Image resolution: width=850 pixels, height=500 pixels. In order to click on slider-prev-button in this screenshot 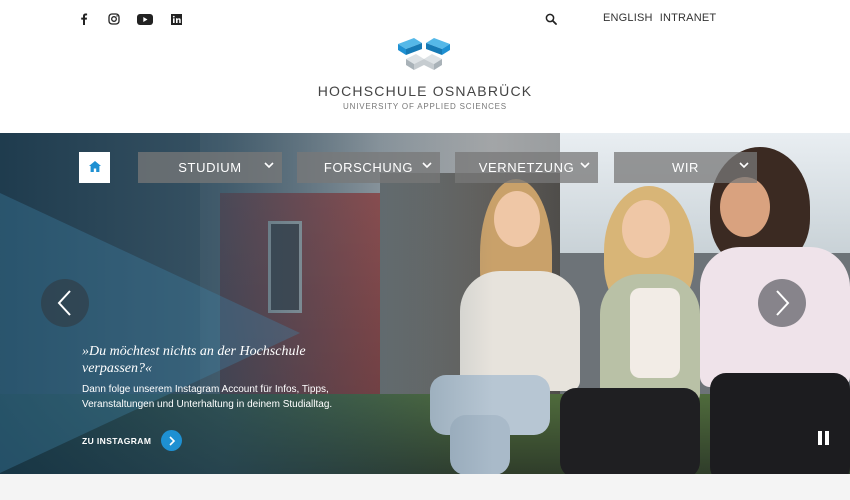, I will do `click(65, 303)`.